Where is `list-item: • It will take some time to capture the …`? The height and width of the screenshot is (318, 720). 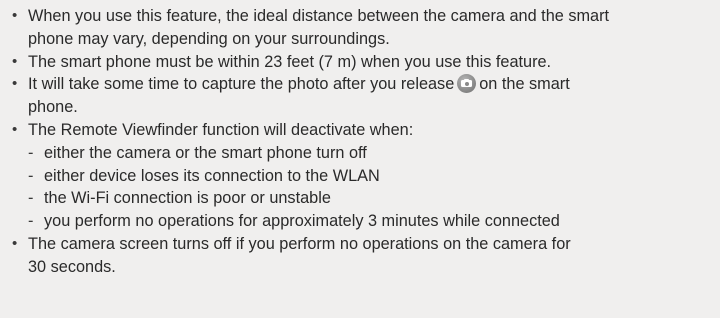 list-item: • It will take some time to capture the … is located at coordinates (359, 84).